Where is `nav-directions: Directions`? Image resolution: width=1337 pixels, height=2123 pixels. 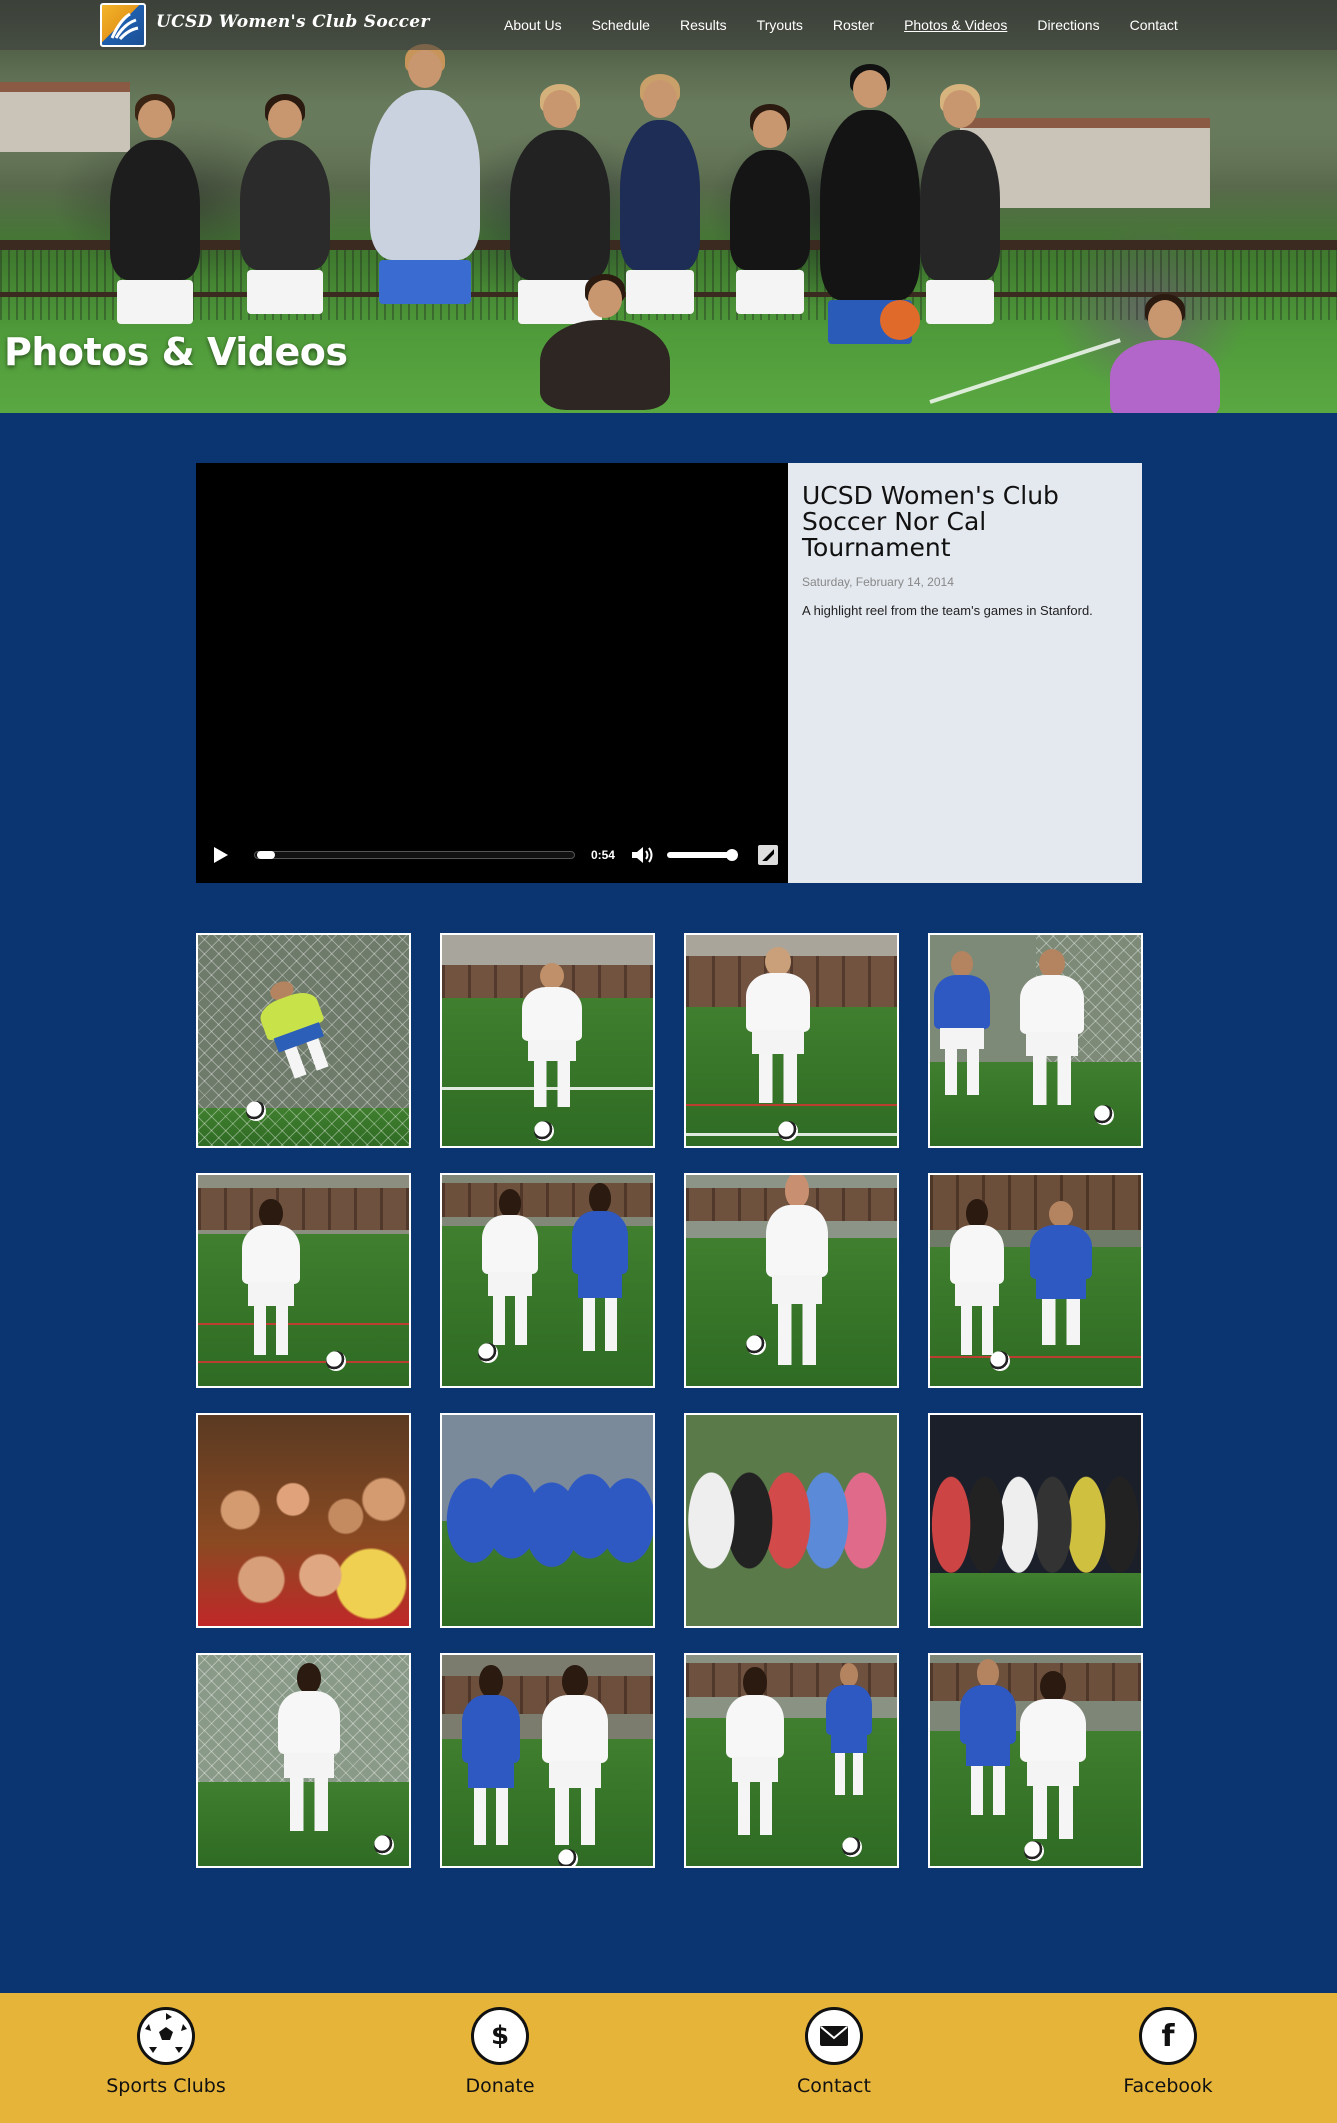
nav-directions: Directions is located at coordinates (1068, 25).